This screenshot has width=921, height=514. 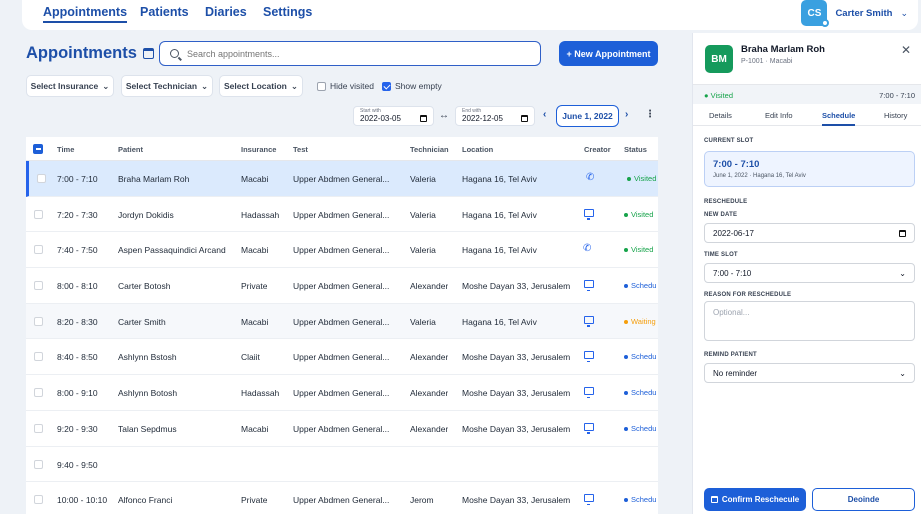 What do you see at coordinates (429, 149) in the screenshot?
I see `col-technician: Technician` at bounding box center [429, 149].